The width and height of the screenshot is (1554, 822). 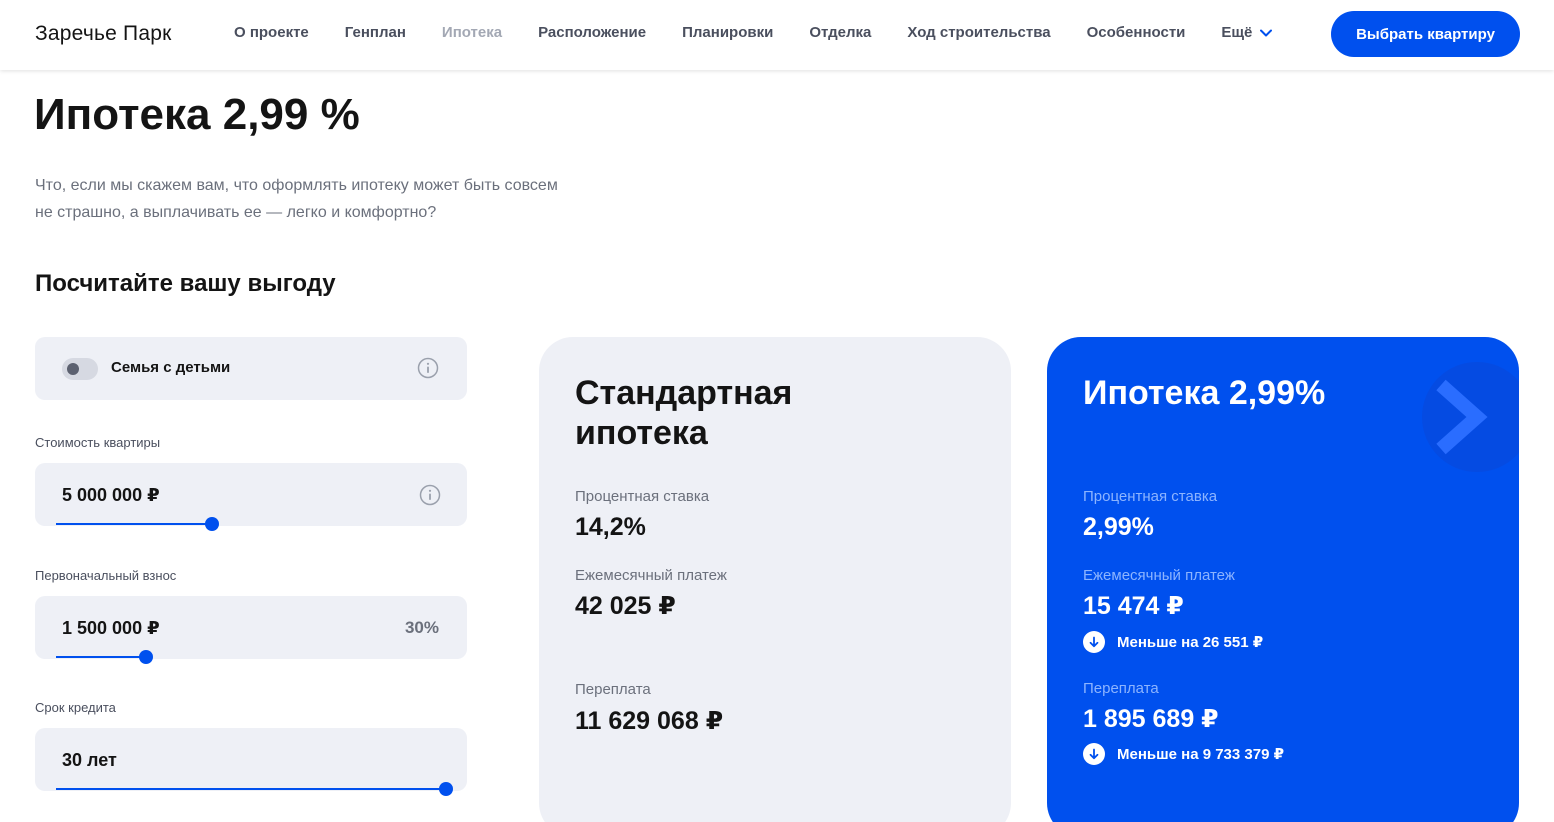 What do you see at coordinates (1237, 32) in the screenshot?
I see `nav-more-label: Ещё` at bounding box center [1237, 32].